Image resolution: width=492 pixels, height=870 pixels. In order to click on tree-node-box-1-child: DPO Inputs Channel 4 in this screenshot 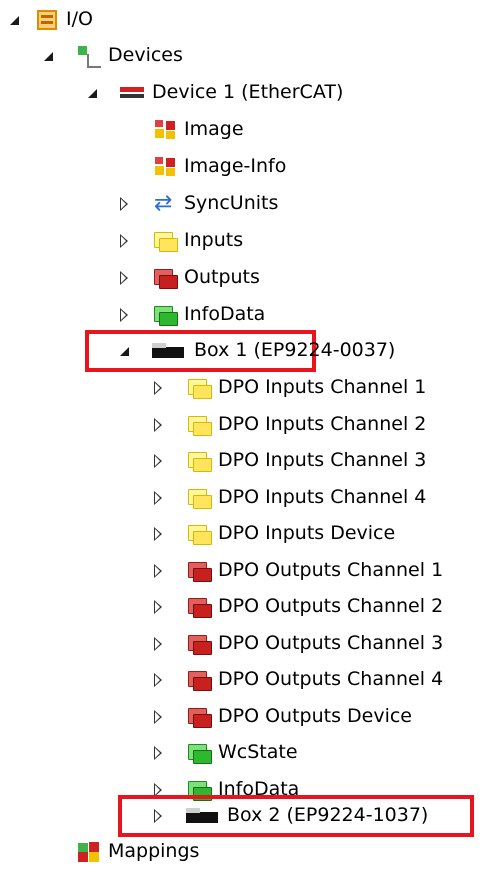, I will do `click(246, 498)`.